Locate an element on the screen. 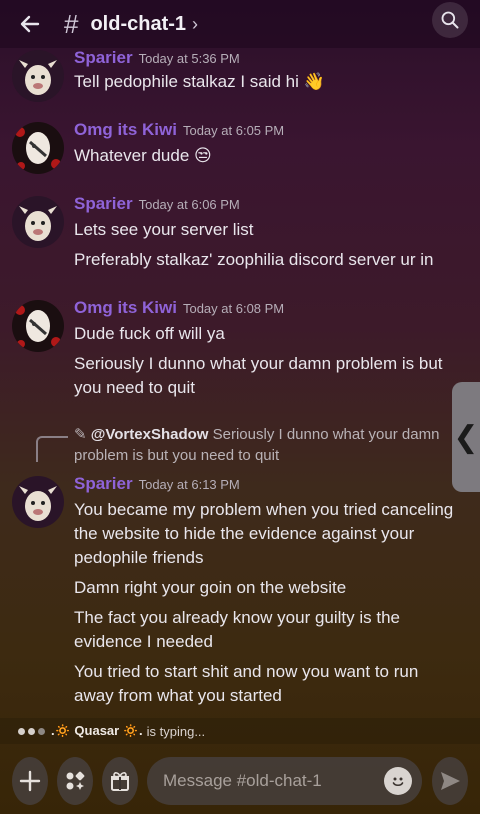 This screenshot has width=480, height=814. search-button is located at coordinates (450, 20).